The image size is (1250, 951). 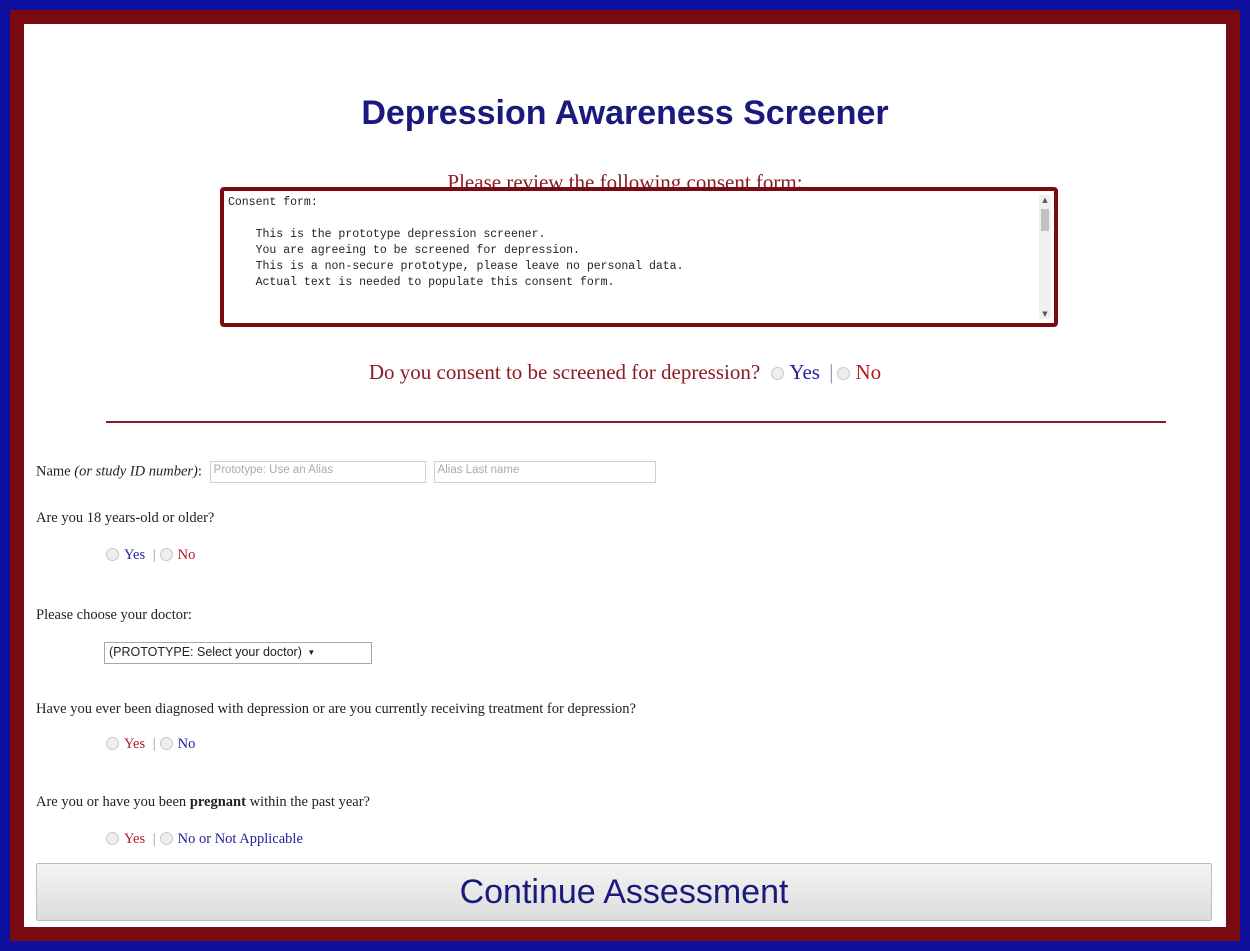 I want to click on diagnosis-options: Yes | No, so click(x=150, y=744).